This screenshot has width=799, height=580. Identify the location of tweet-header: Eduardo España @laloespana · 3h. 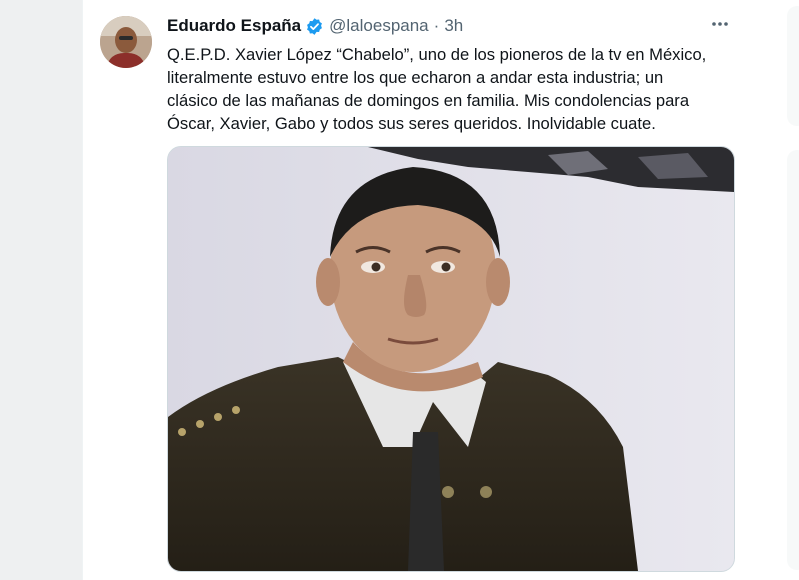
(315, 26).